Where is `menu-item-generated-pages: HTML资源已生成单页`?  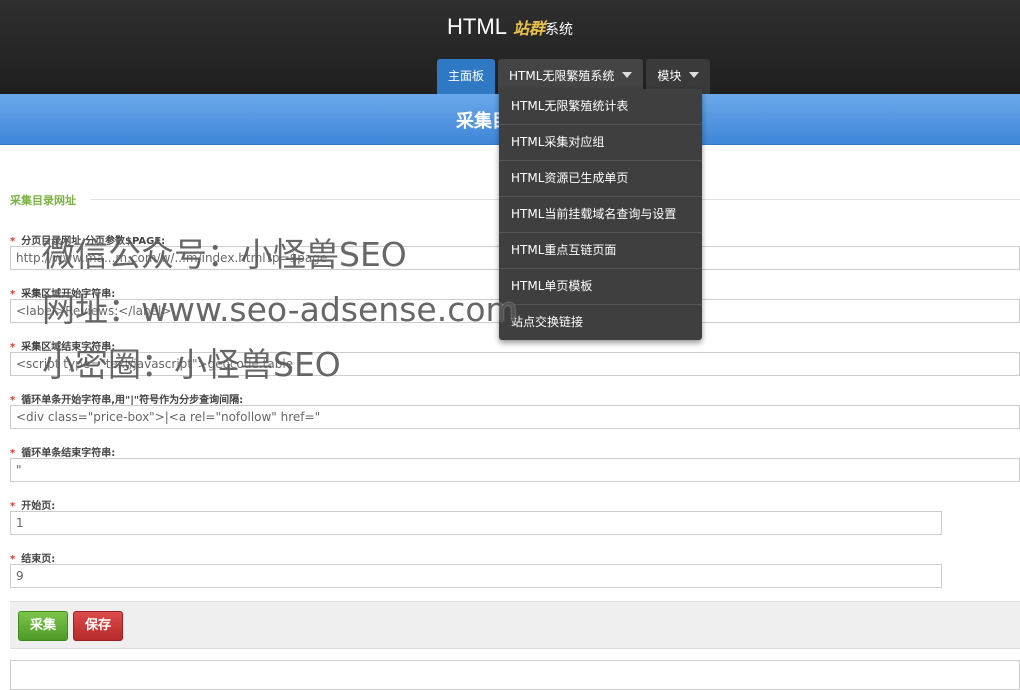 menu-item-generated-pages: HTML资源已生成单页 is located at coordinates (600, 179).